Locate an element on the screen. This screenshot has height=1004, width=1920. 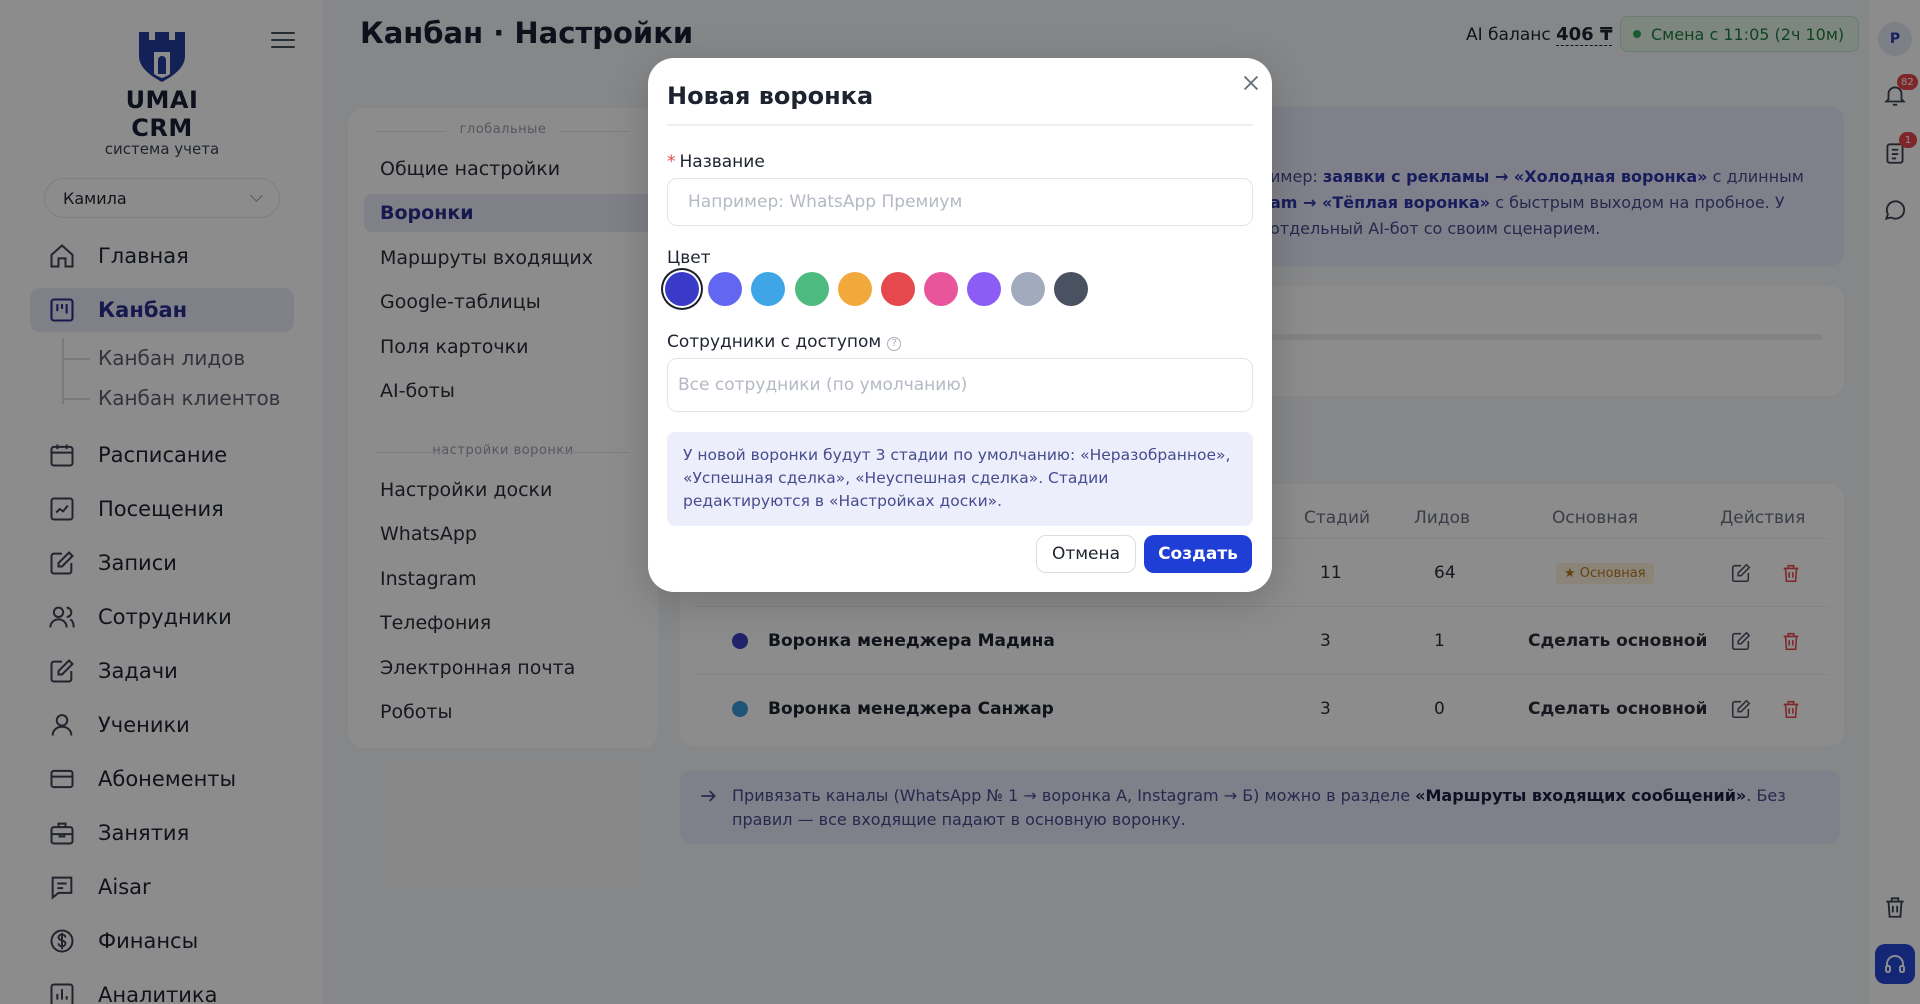
color-field-label: Цвет is located at coordinates (689, 258).